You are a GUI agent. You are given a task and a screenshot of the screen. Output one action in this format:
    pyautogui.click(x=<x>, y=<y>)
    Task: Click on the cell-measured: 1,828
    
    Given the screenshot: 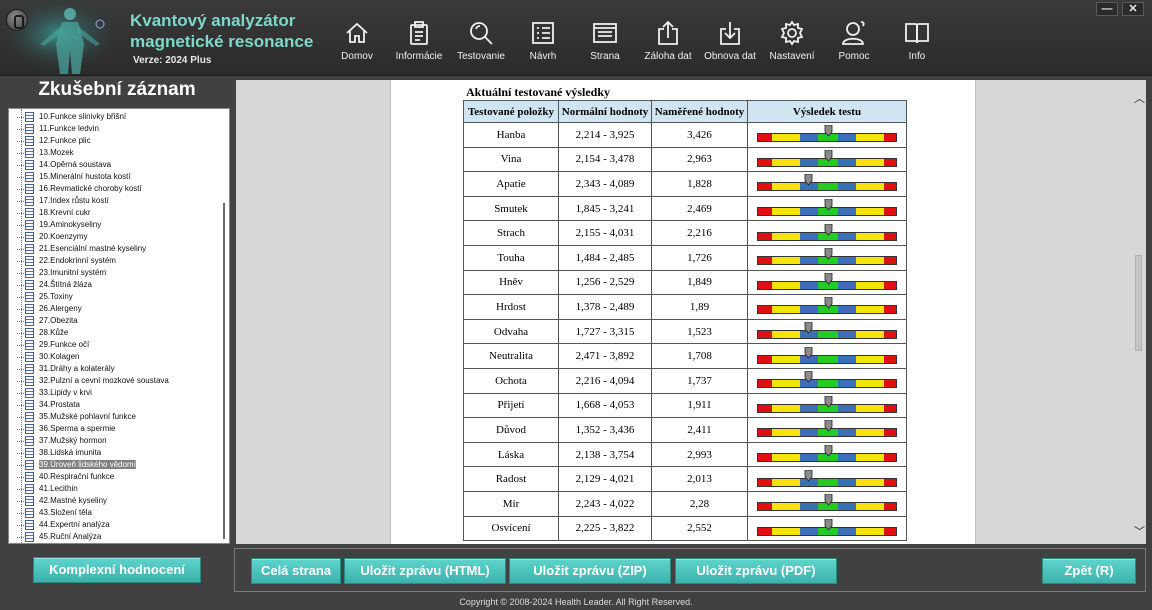 What is the action you would take?
    pyautogui.click(x=699, y=184)
    